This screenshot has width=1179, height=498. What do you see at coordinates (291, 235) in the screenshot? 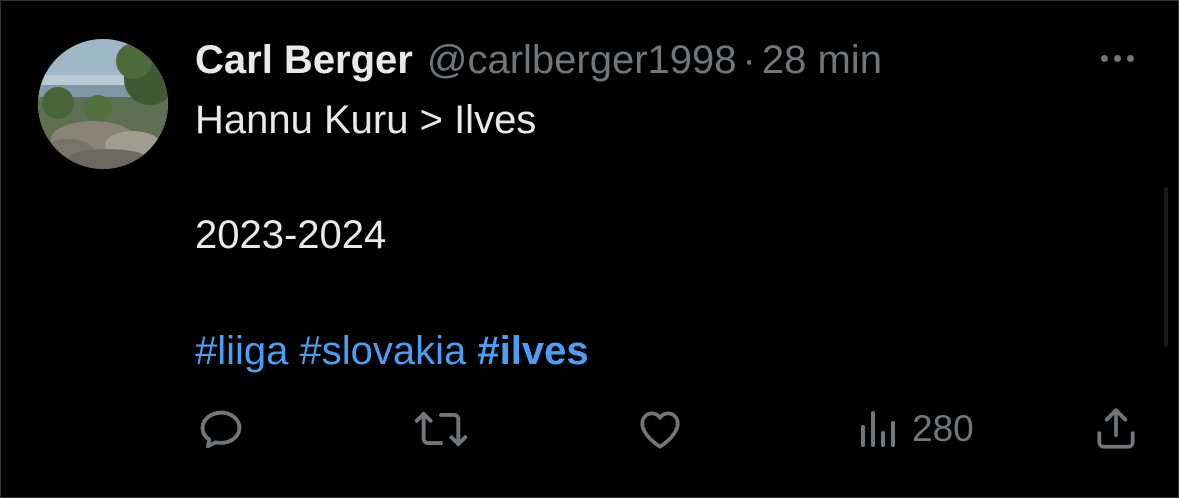
I see `tweet-text-line-2: 2023-2024` at bounding box center [291, 235].